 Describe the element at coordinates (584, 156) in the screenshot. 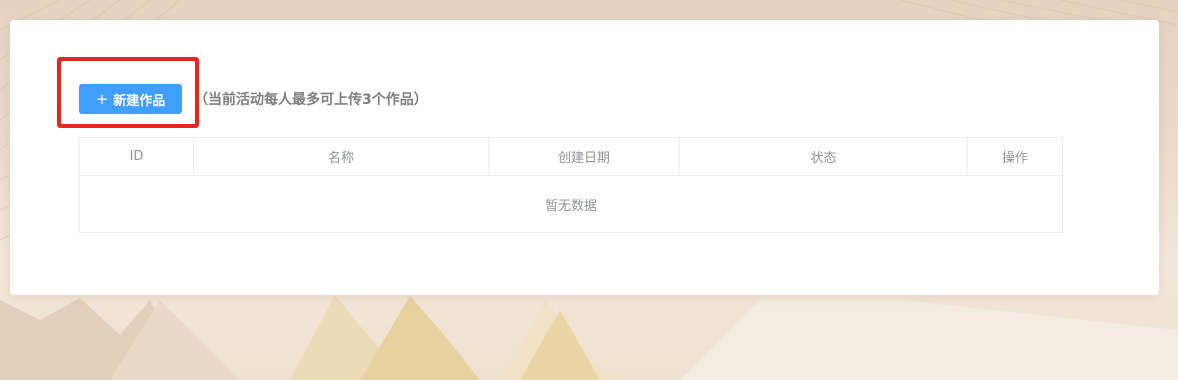

I see `column-header-created-date: 创建日期` at that location.